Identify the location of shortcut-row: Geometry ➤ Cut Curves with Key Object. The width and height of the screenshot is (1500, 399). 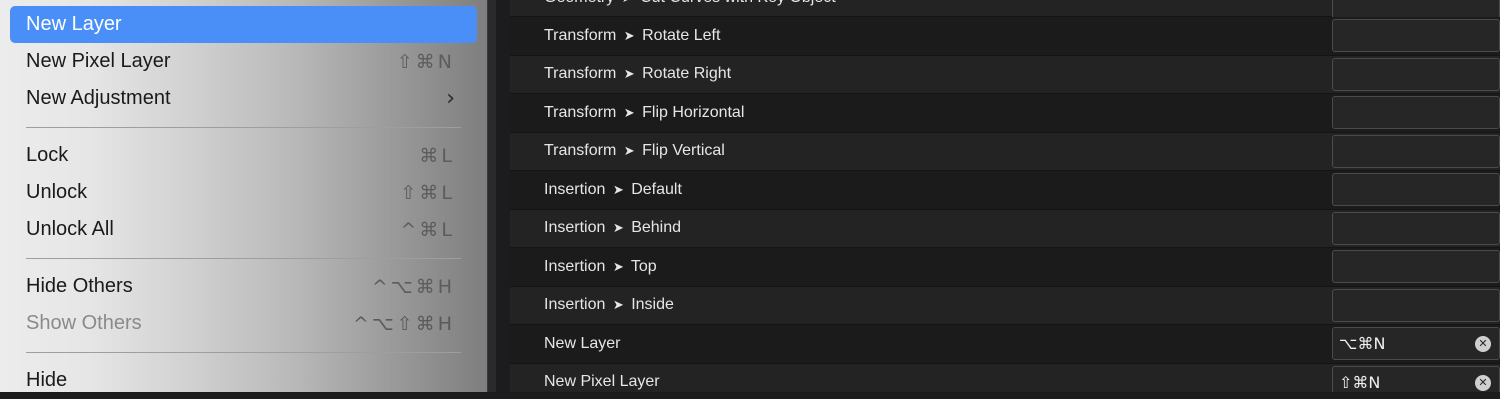
(1005, 12).